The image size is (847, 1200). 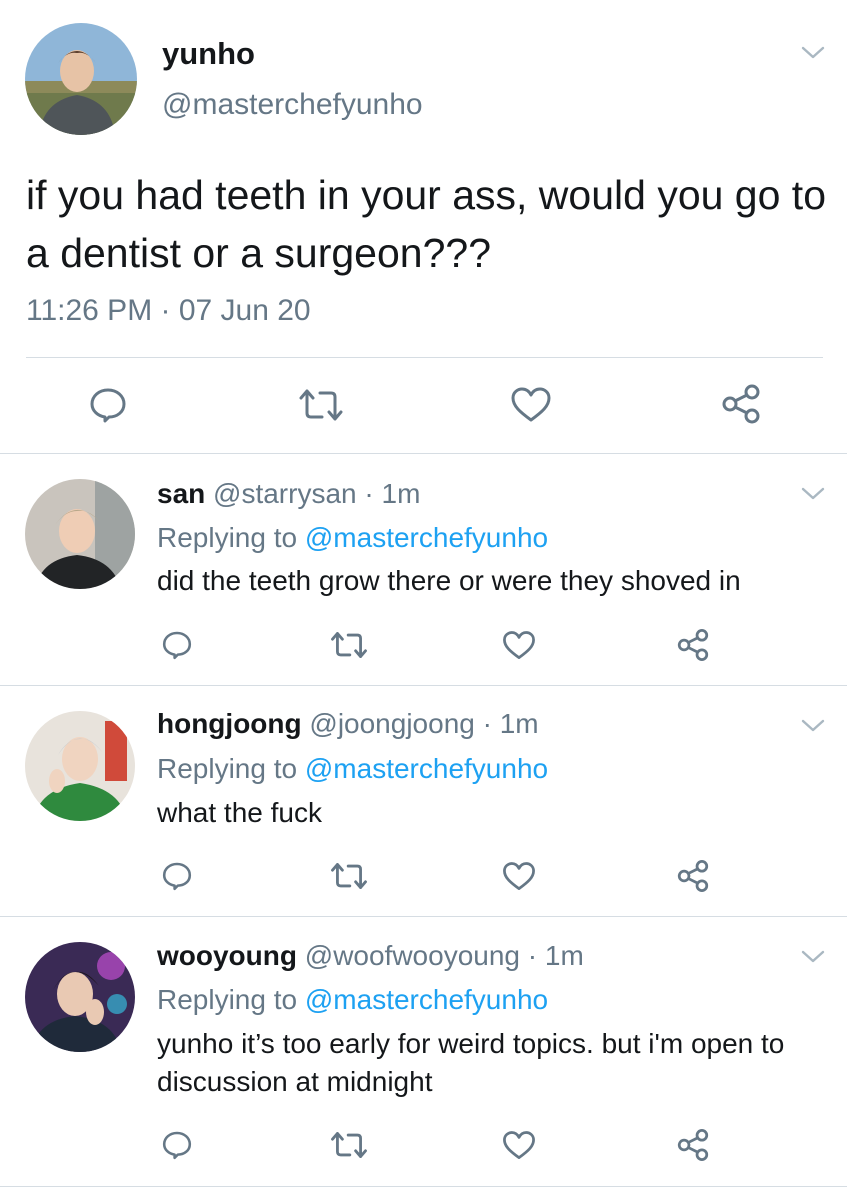 What do you see at coordinates (239, 812) in the screenshot?
I see `reply-text: what the fuck` at bounding box center [239, 812].